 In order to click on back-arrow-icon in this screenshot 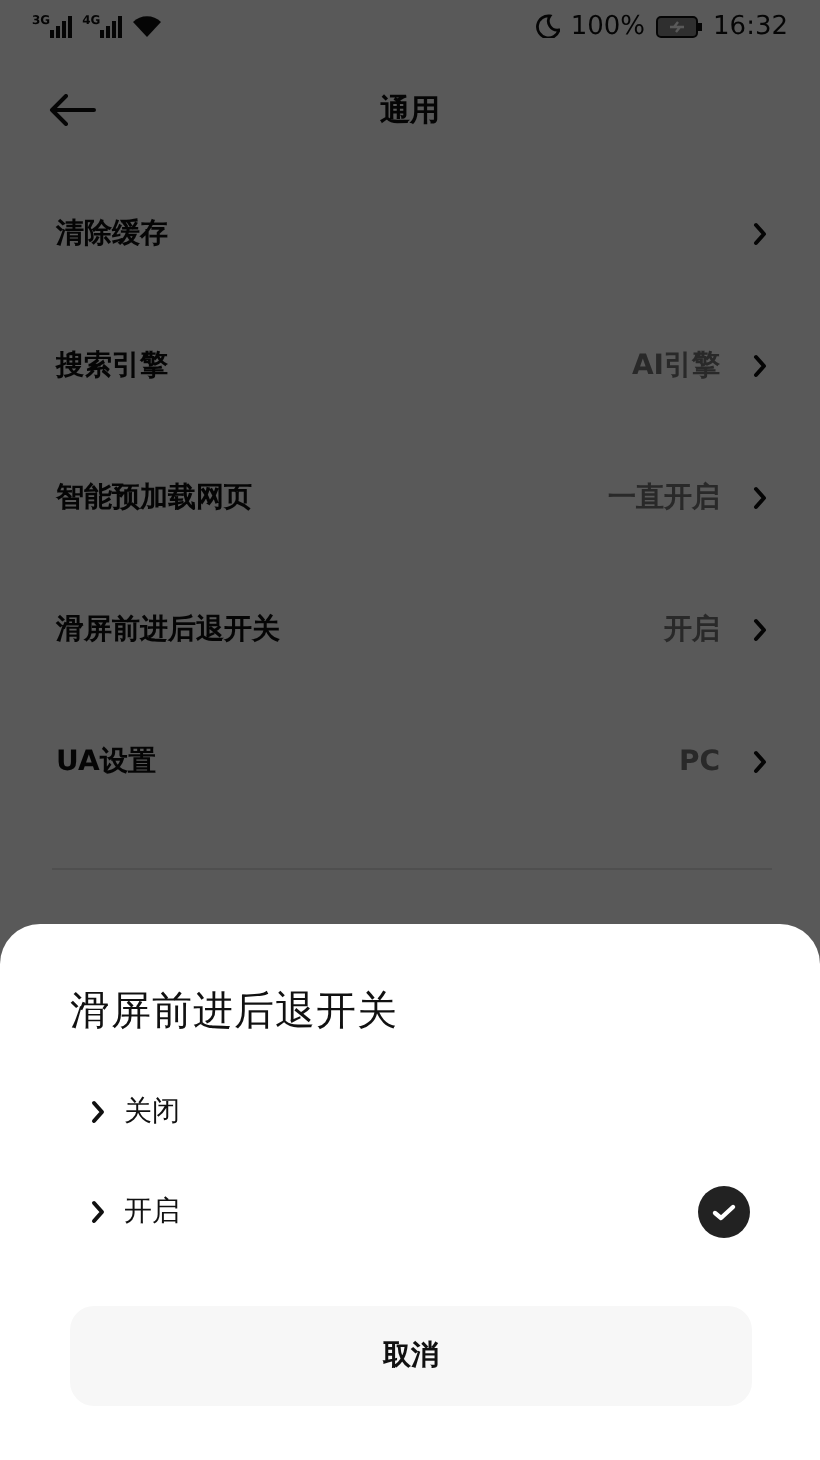, I will do `click(72, 110)`.